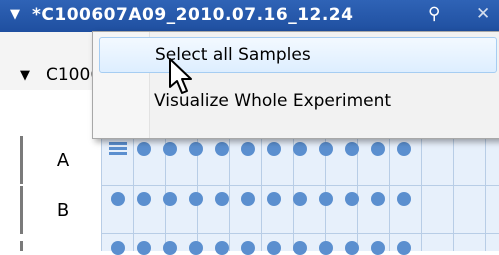 The width and height of the screenshot is (499, 255). What do you see at coordinates (62, 160) in the screenshot?
I see `row-header-a: A` at bounding box center [62, 160].